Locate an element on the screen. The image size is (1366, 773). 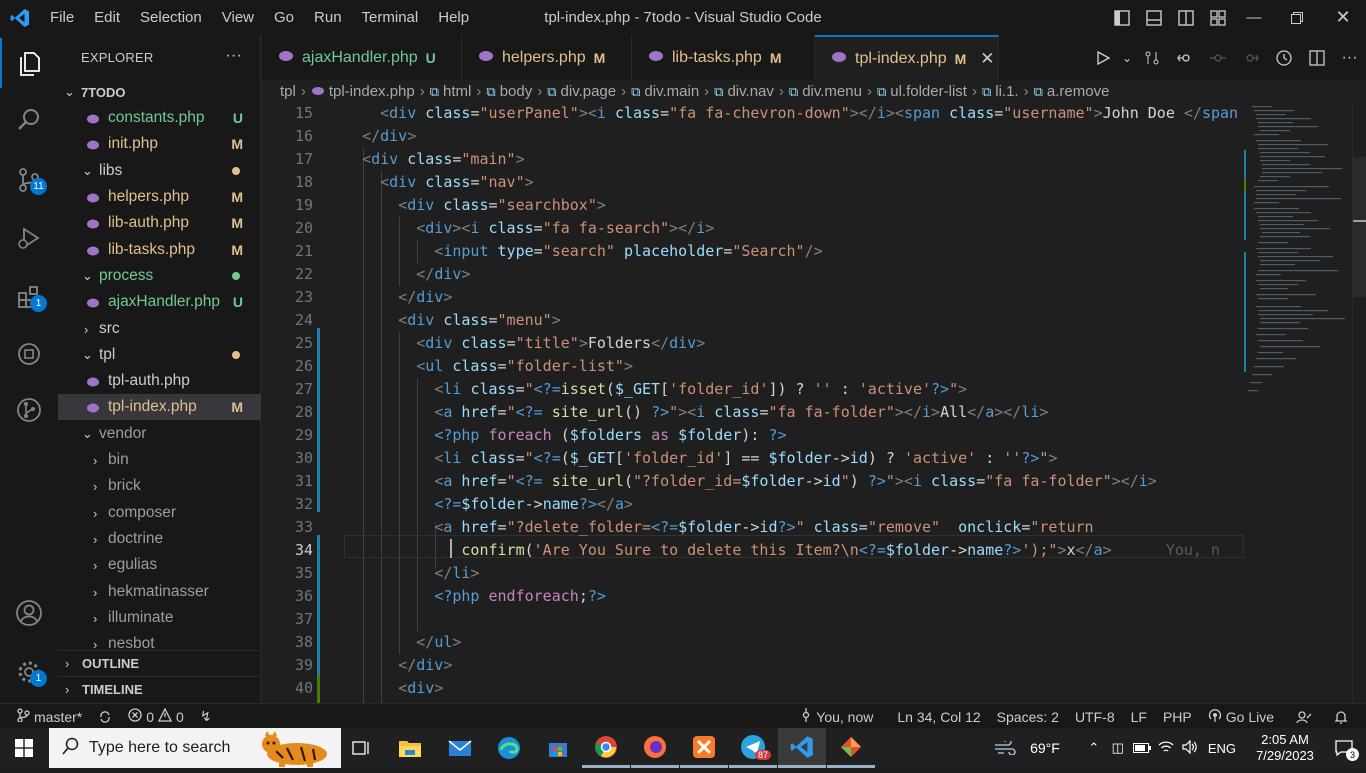
meet-now-icon: ◫ is located at coordinates (1118, 748).